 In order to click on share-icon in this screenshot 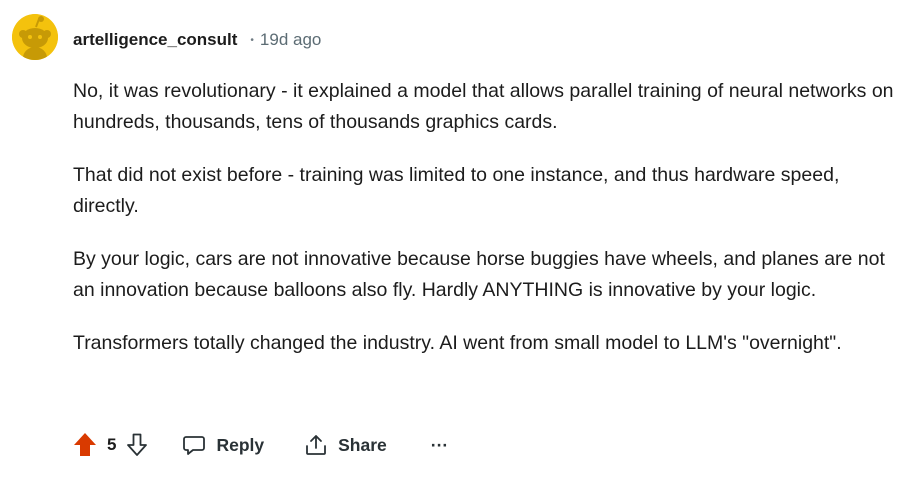, I will do `click(316, 445)`.